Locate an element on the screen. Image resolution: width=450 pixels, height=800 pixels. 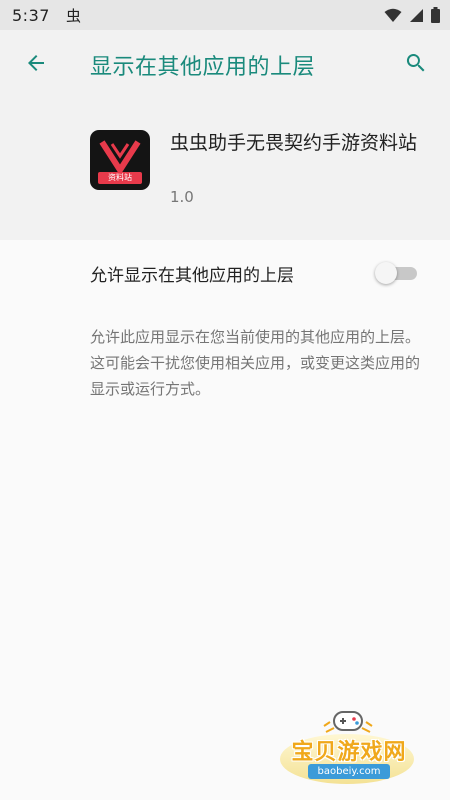
status-time: 5:37 is located at coordinates (31, 15).